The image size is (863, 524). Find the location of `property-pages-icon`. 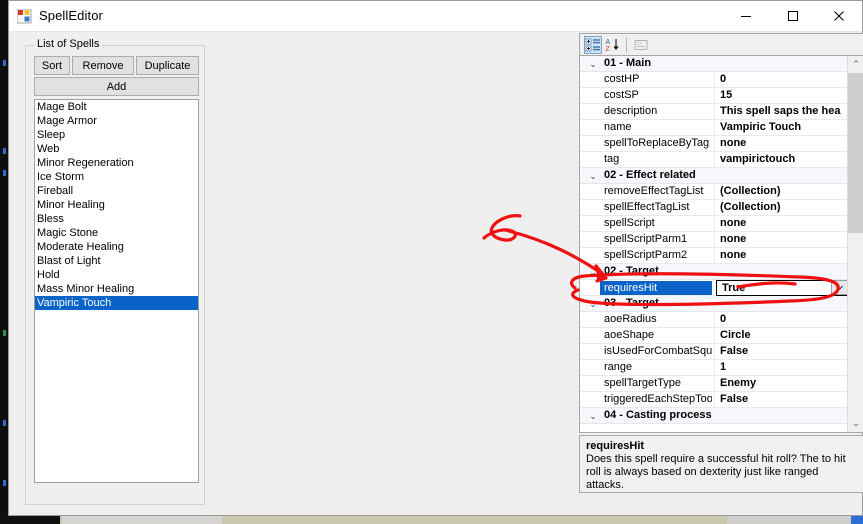

property-pages-icon is located at coordinates (641, 45).